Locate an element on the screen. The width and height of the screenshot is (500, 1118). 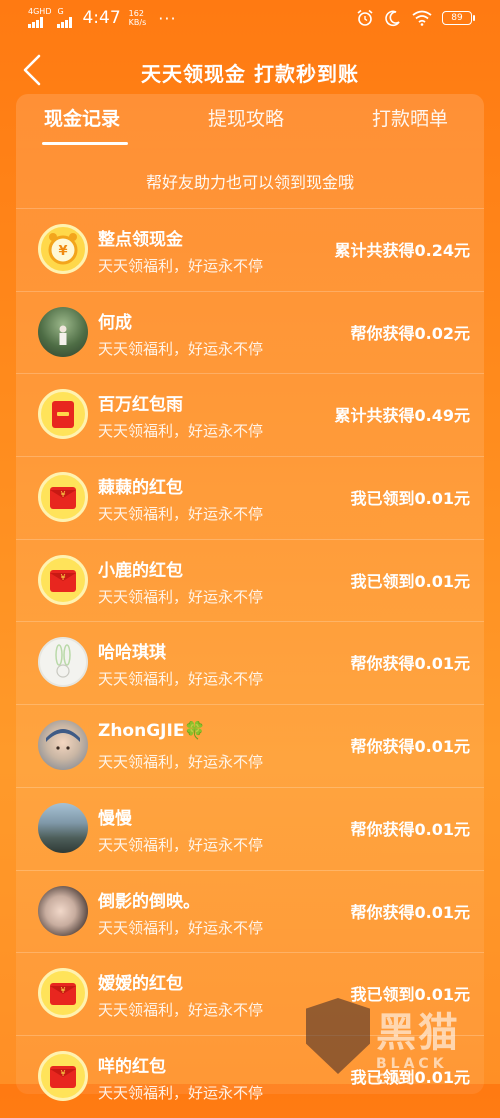
battery-icon: 89 is located at coordinates (458, 18).